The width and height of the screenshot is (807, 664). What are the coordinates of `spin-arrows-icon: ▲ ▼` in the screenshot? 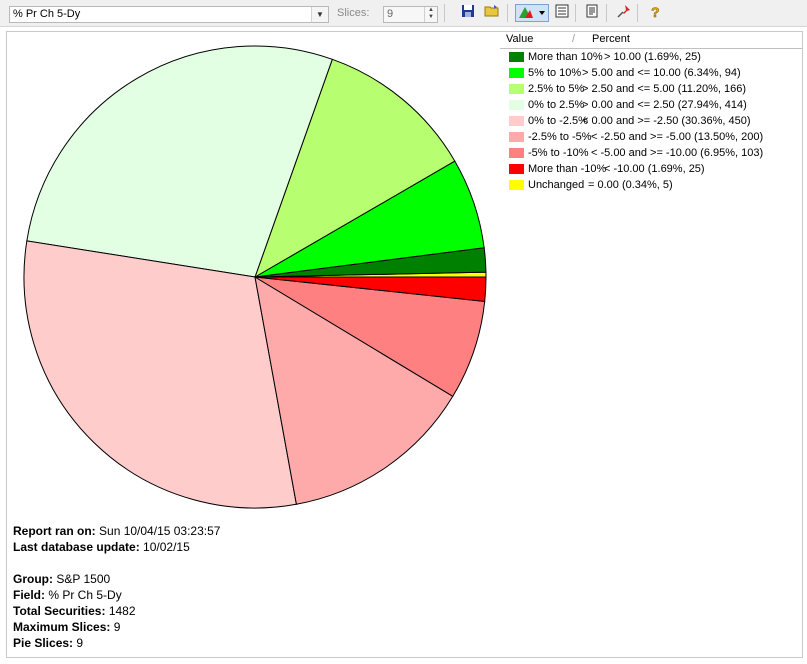 It's located at (430, 14).